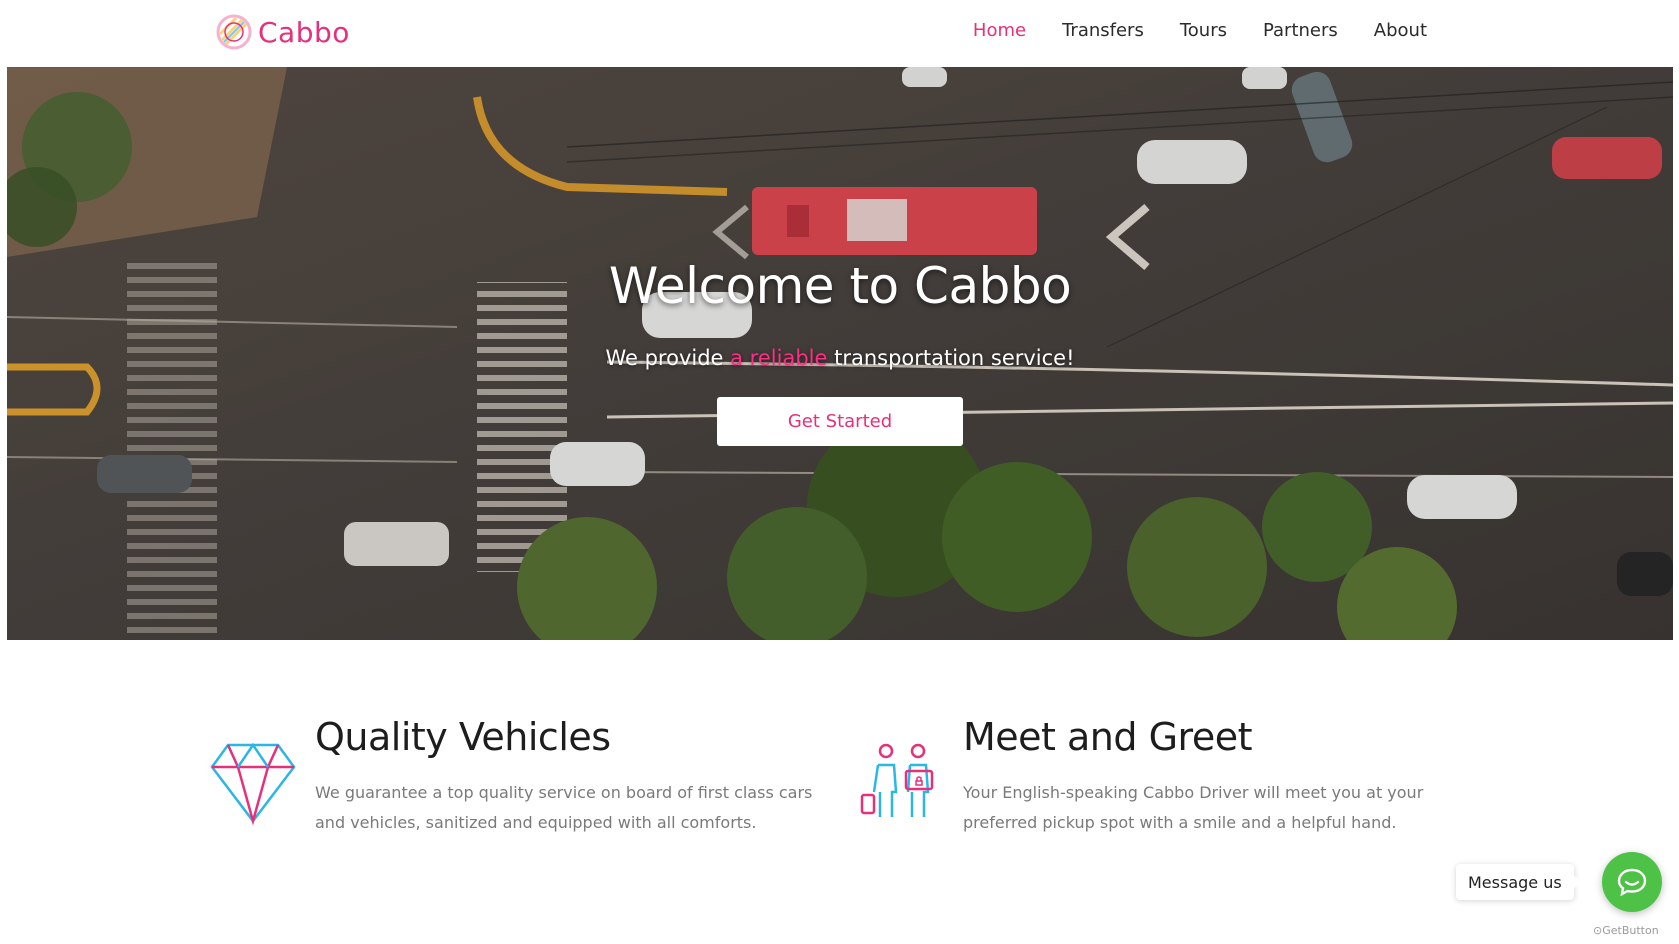 Image resolution: width=1679 pixels, height=944 pixels. Describe the element at coordinates (1518, 882) in the screenshot. I see `message-us-label: Message us` at that location.